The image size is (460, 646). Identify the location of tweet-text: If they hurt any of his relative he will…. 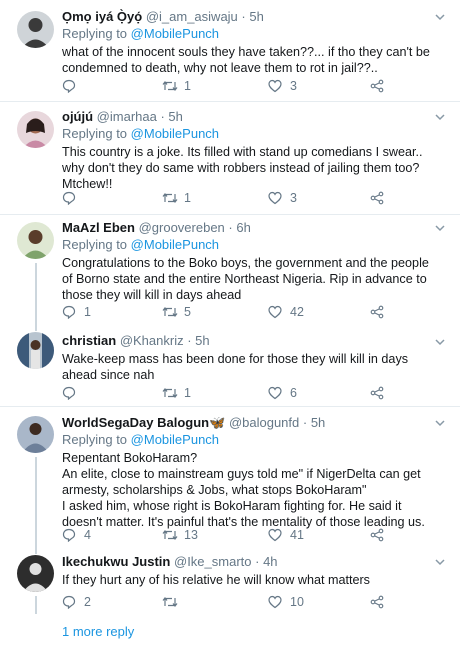
(216, 580).